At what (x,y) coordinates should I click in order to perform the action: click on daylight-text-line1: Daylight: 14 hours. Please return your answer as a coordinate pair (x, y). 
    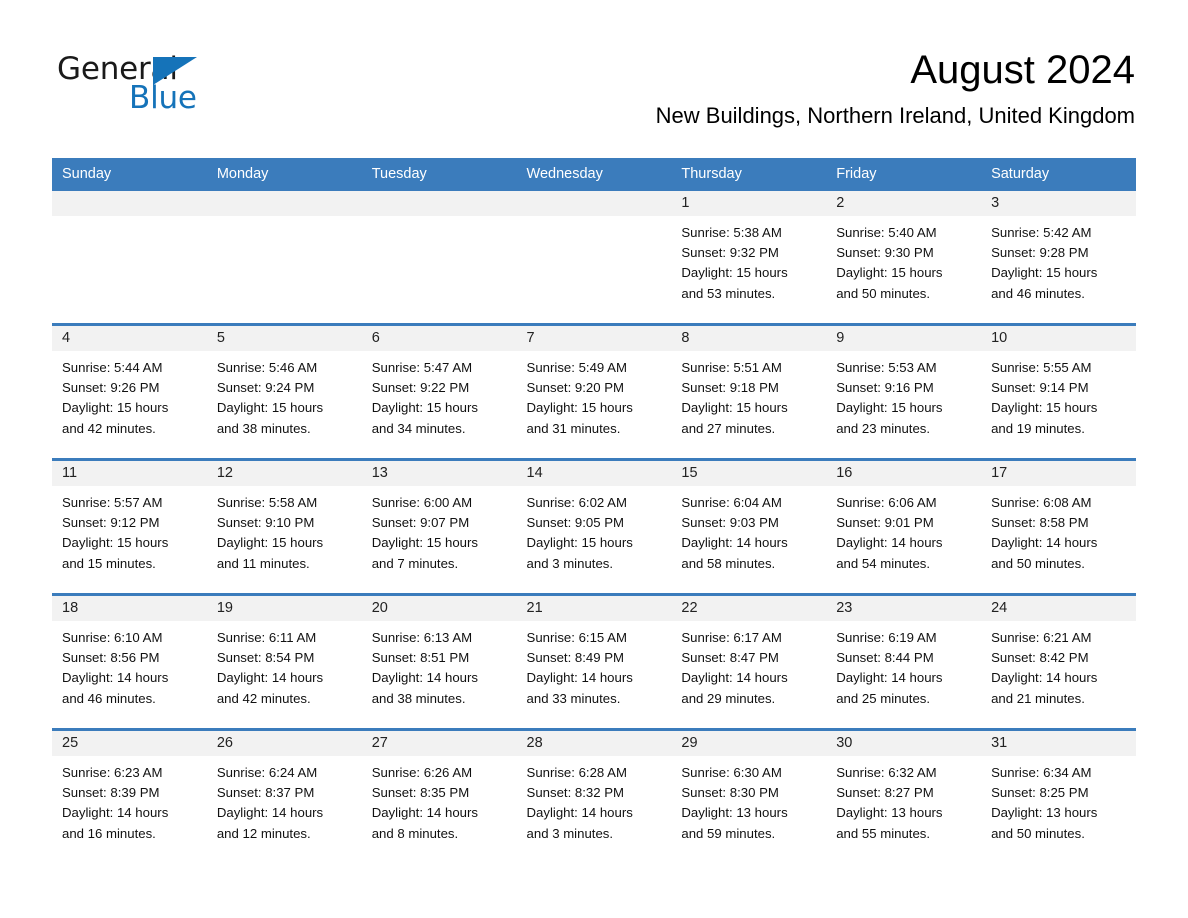
    Looking at the image, I should click on (579, 813).